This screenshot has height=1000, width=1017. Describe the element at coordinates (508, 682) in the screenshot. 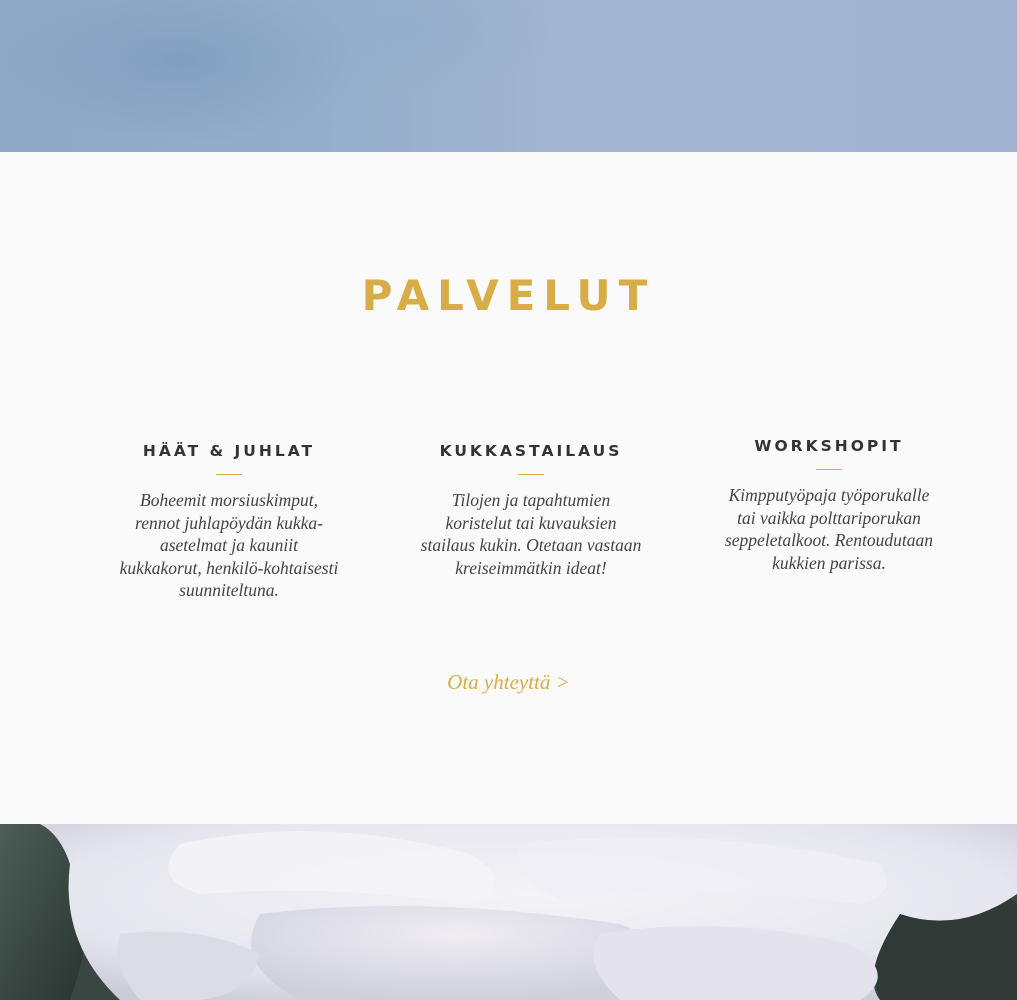

I see `contact-link: Ota yhteyttä >` at that location.